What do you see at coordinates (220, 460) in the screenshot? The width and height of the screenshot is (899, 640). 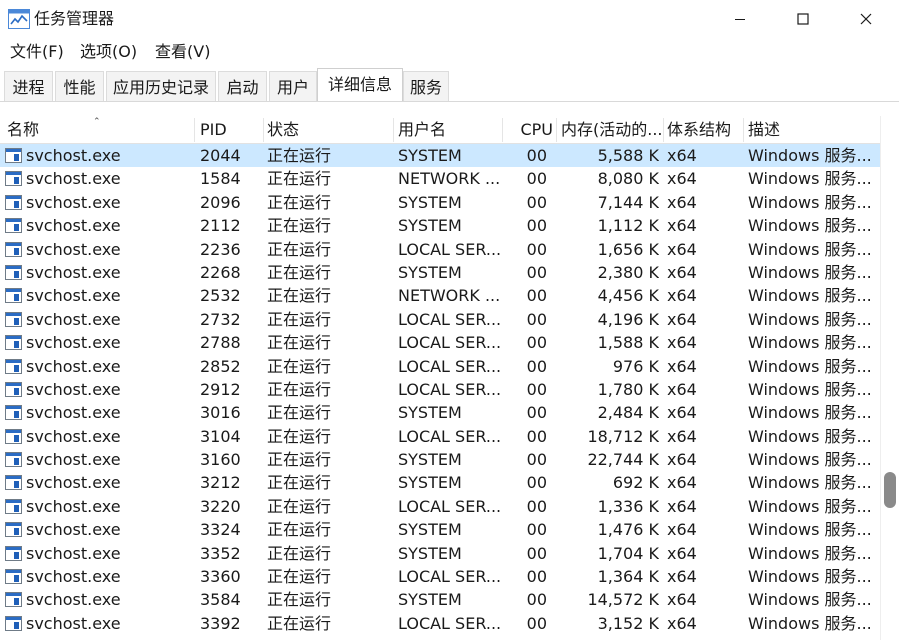 I see `cell-pid: 3160` at bounding box center [220, 460].